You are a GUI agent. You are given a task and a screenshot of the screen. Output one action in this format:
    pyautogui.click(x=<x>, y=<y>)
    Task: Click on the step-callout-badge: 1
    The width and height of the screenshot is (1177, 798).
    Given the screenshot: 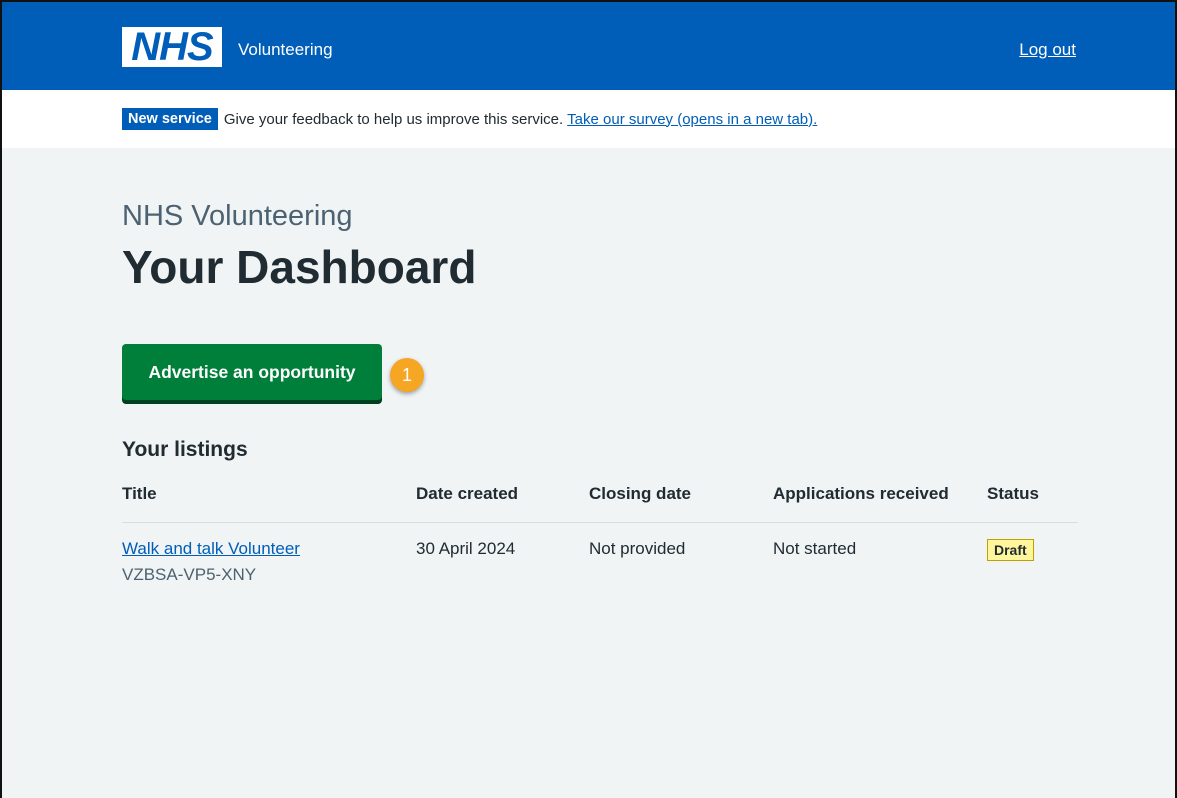 What is the action you would take?
    pyautogui.click(x=407, y=375)
    